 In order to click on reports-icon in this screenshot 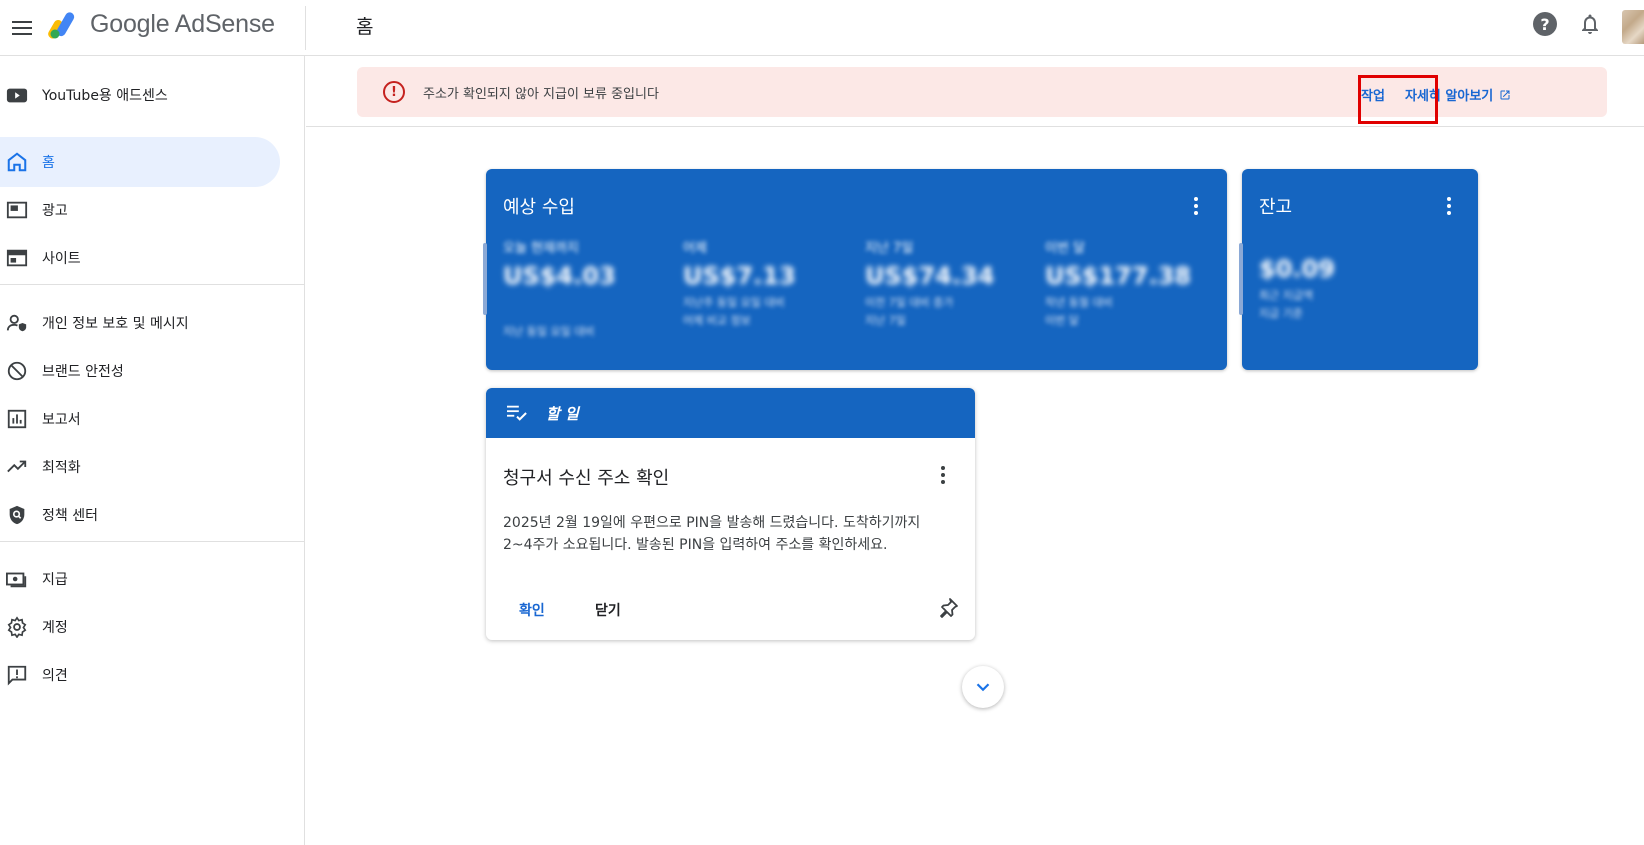, I will do `click(17, 419)`.